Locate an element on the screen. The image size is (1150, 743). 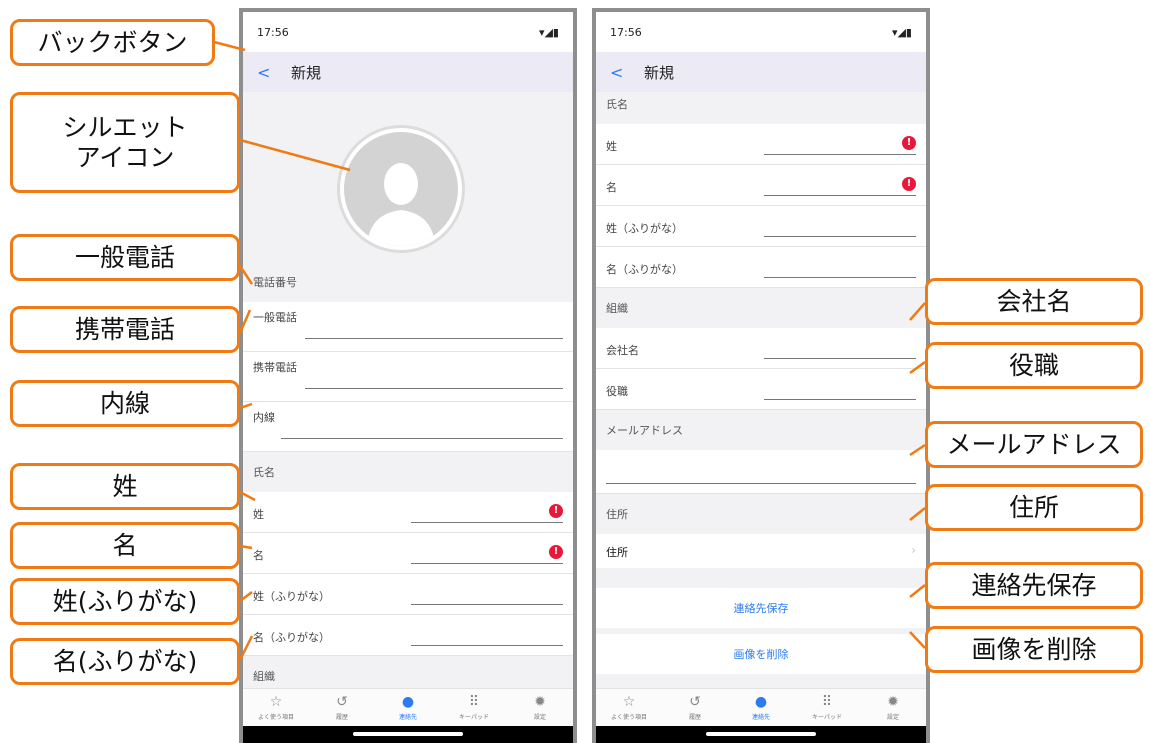
callout-extension: 内線 is located at coordinates (125, 403).